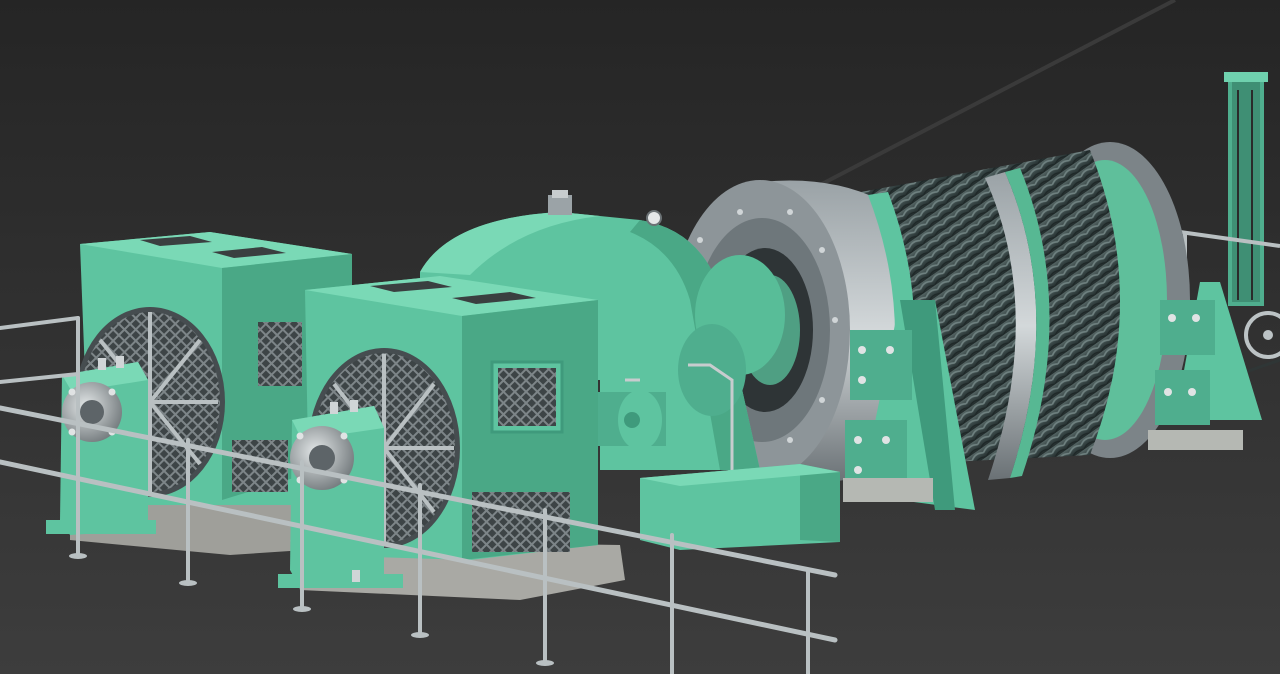 The height and width of the screenshot is (674, 1280). I want to click on shaft-coupling, so click(631, 420).